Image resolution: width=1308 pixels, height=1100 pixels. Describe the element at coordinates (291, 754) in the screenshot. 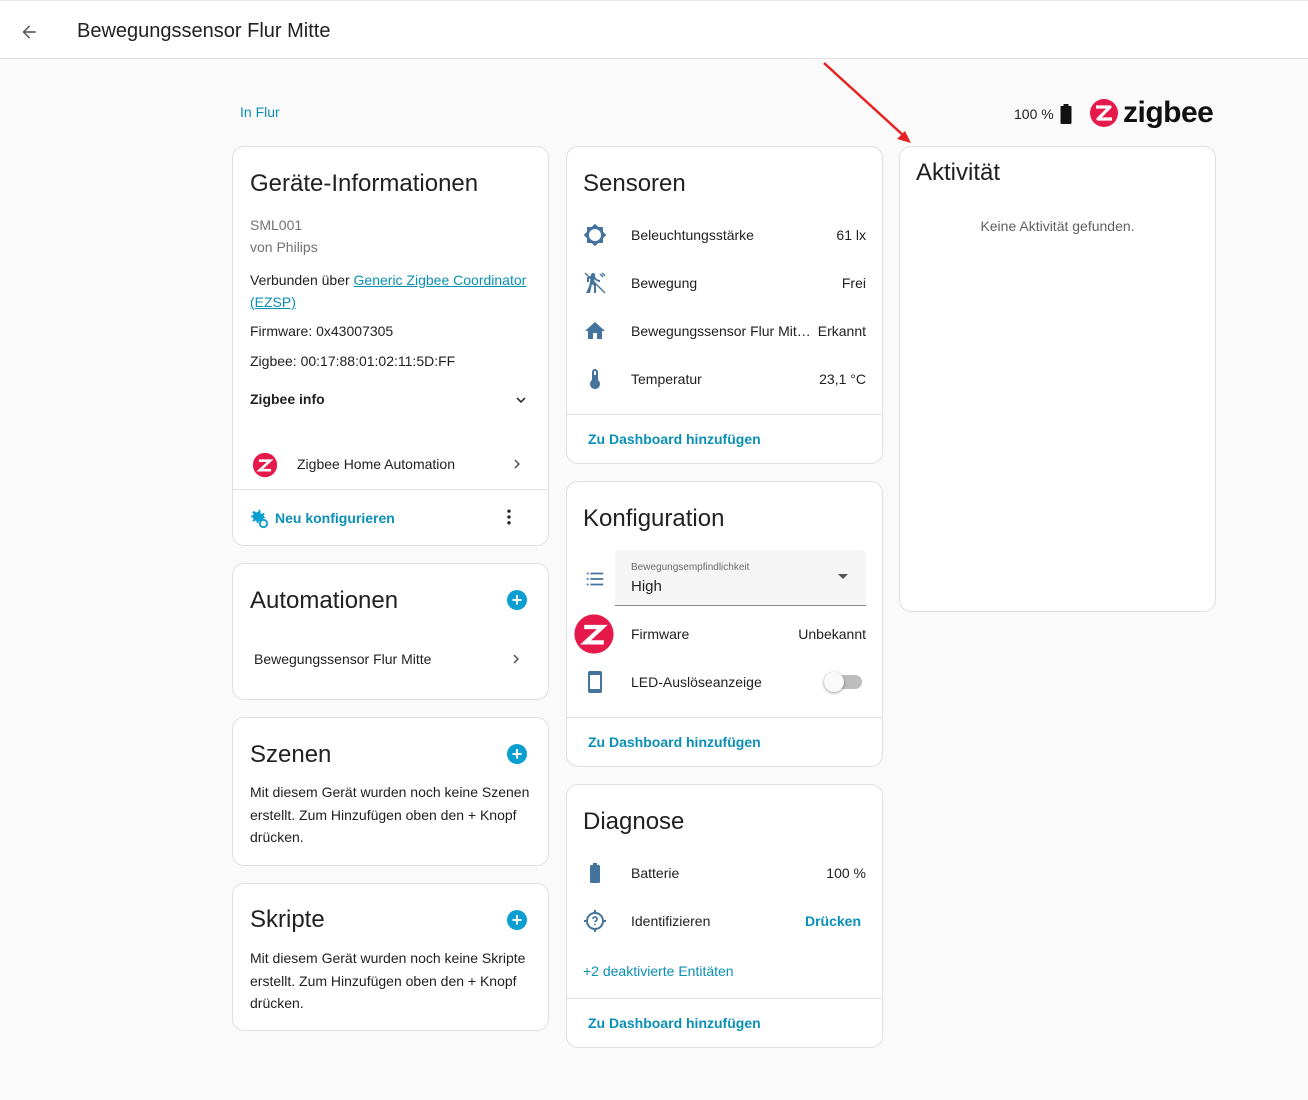

I see `scenes-title: Szenen` at that location.